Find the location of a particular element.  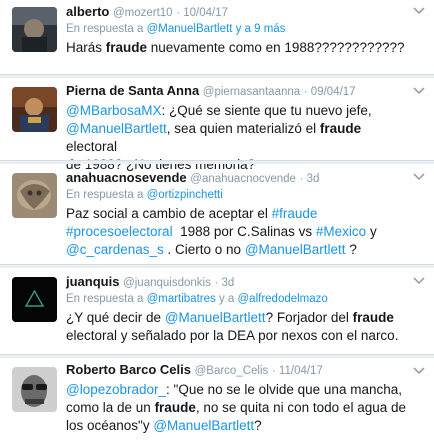

text-segment: Harás is located at coordinates (86, 47).